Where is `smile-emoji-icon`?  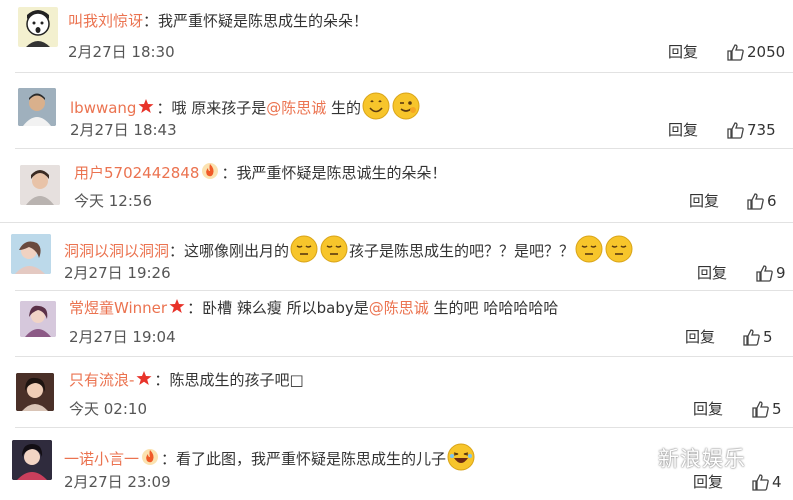 smile-emoji-icon is located at coordinates (376, 108).